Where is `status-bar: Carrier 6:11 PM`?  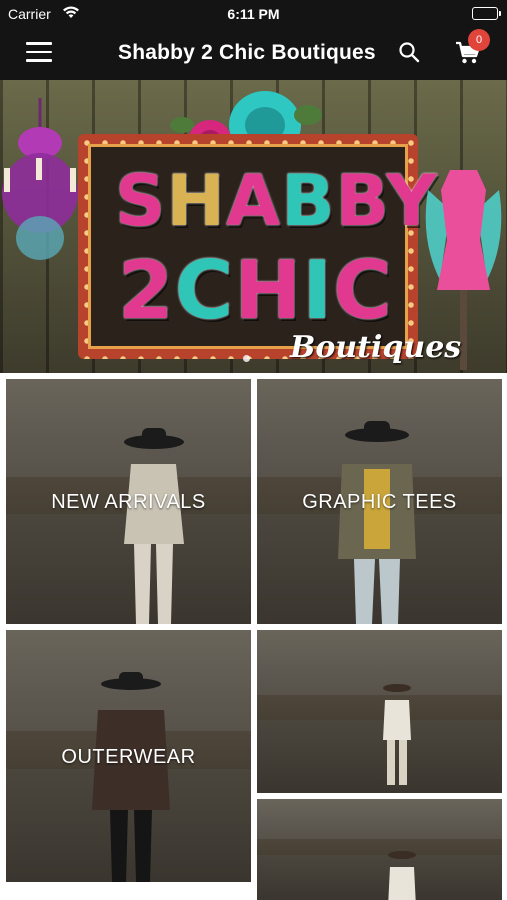
status-bar: Carrier 6:11 PM is located at coordinates (253, 14).